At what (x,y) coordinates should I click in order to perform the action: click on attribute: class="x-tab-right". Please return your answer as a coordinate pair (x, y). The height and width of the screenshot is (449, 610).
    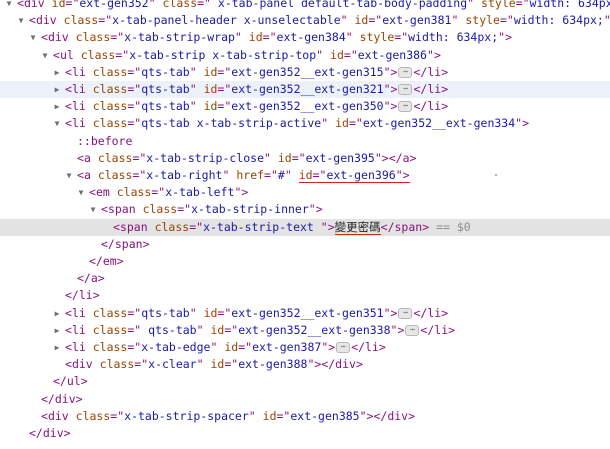
    Looking at the image, I should click on (164, 175).